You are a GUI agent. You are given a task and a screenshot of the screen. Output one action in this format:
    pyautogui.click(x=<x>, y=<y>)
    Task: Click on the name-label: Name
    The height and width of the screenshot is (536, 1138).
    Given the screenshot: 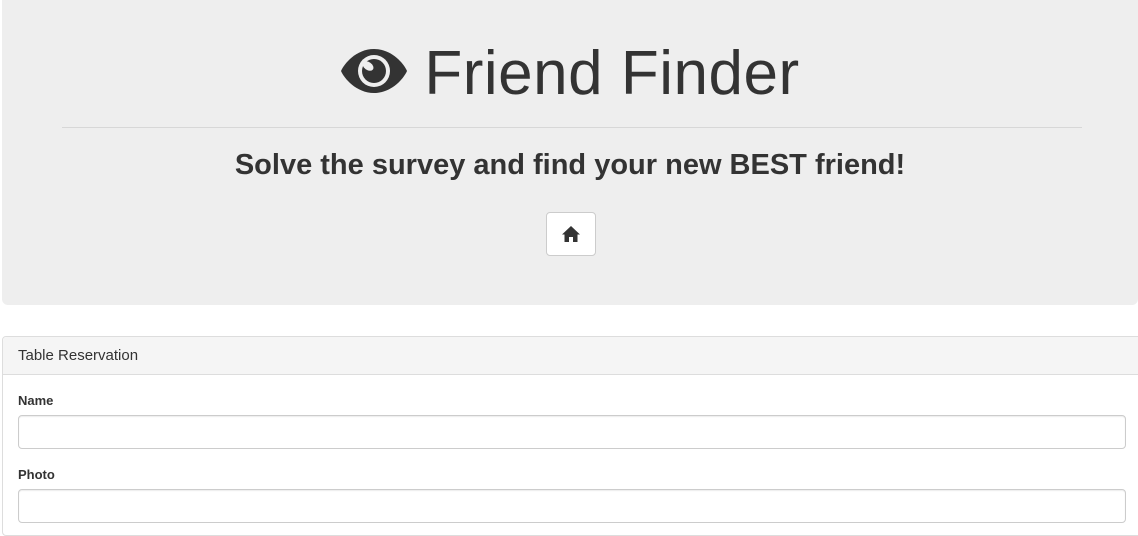 What is the action you would take?
    pyautogui.click(x=36, y=400)
    